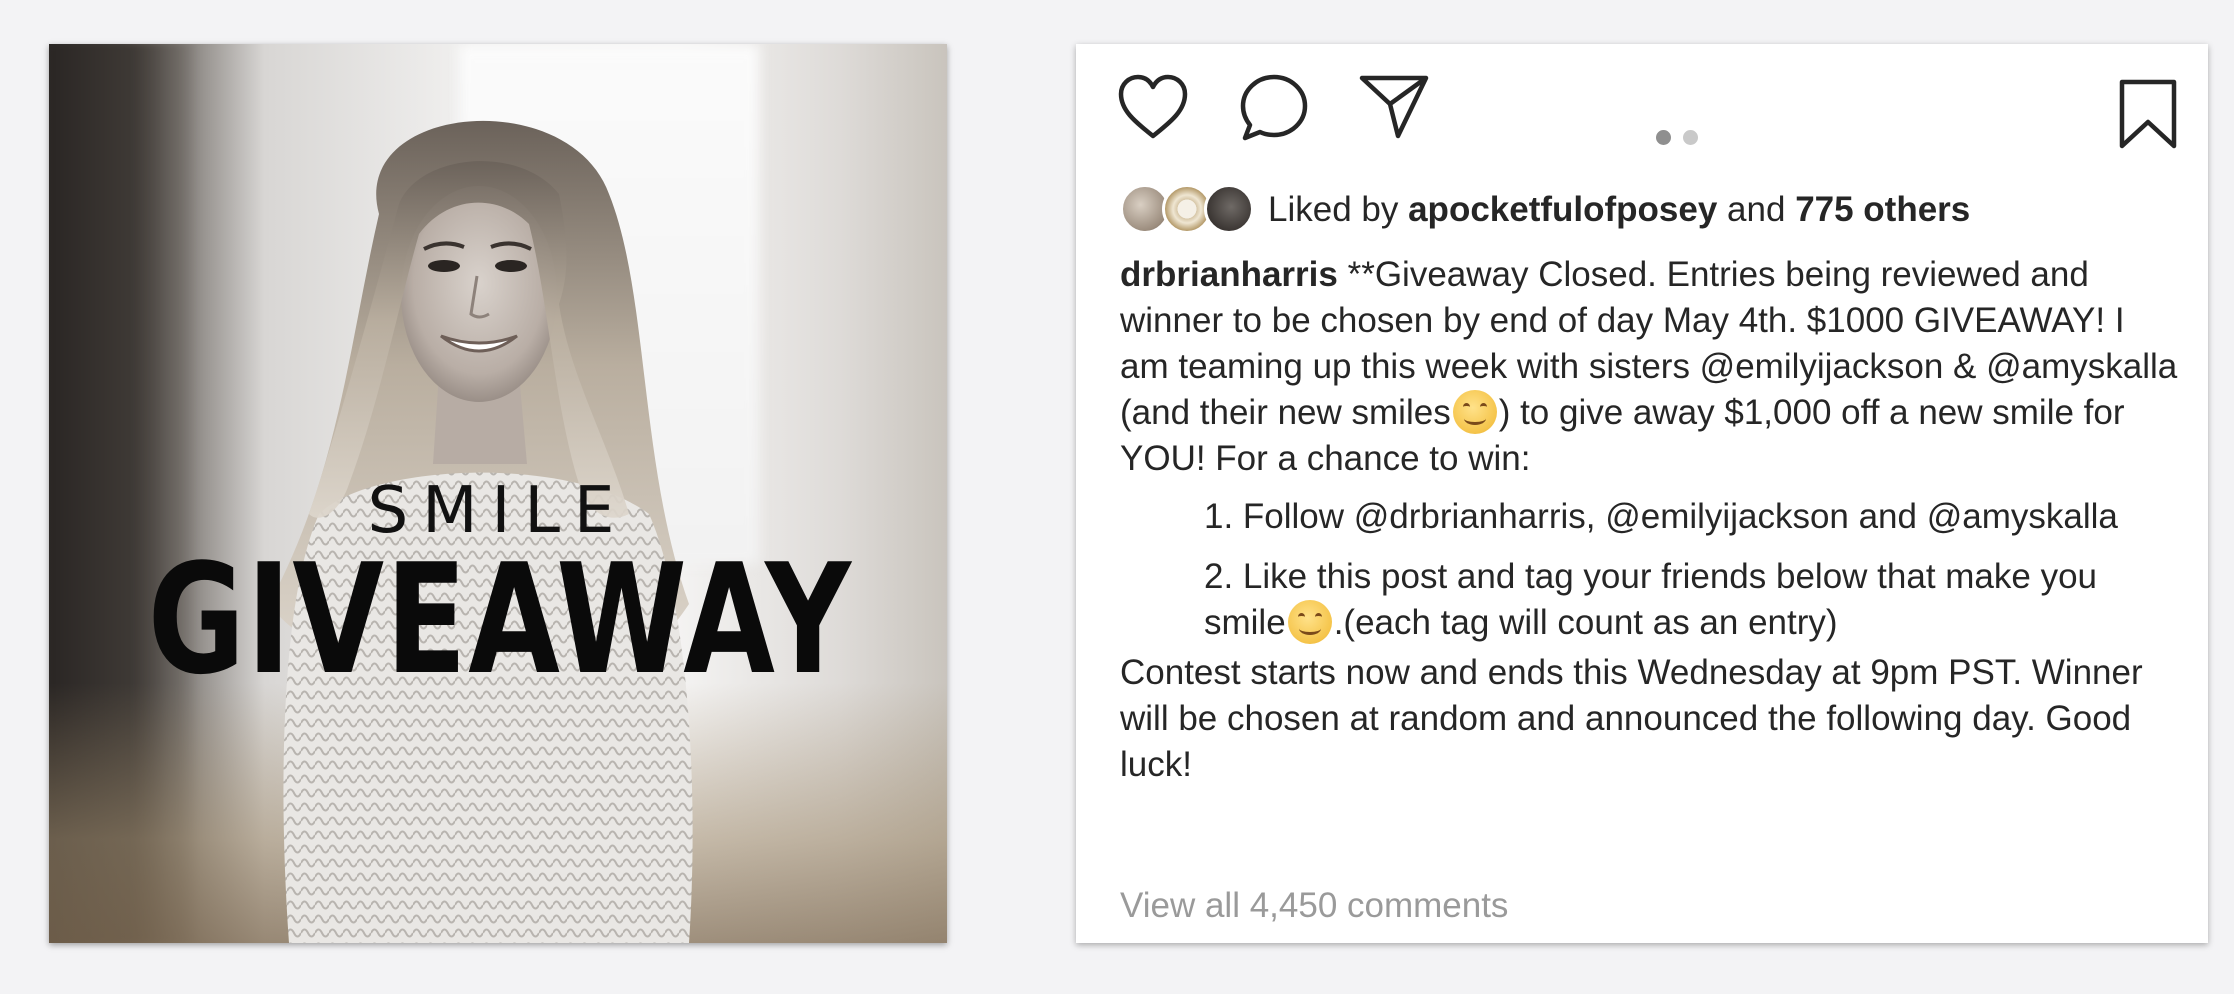 This screenshot has width=2234, height=994. I want to click on caption-username-link: drbrianharris, so click(1229, 274).